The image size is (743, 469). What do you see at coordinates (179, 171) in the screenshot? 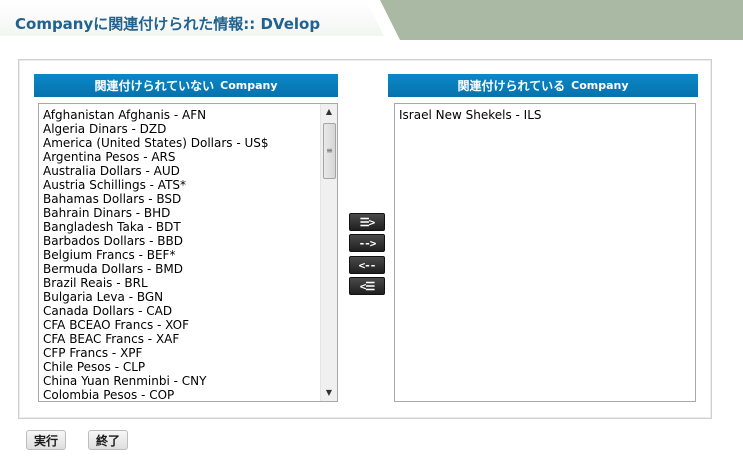
I see `list-option: Australia Dollars - AUD` at bounding box center [179, 171].